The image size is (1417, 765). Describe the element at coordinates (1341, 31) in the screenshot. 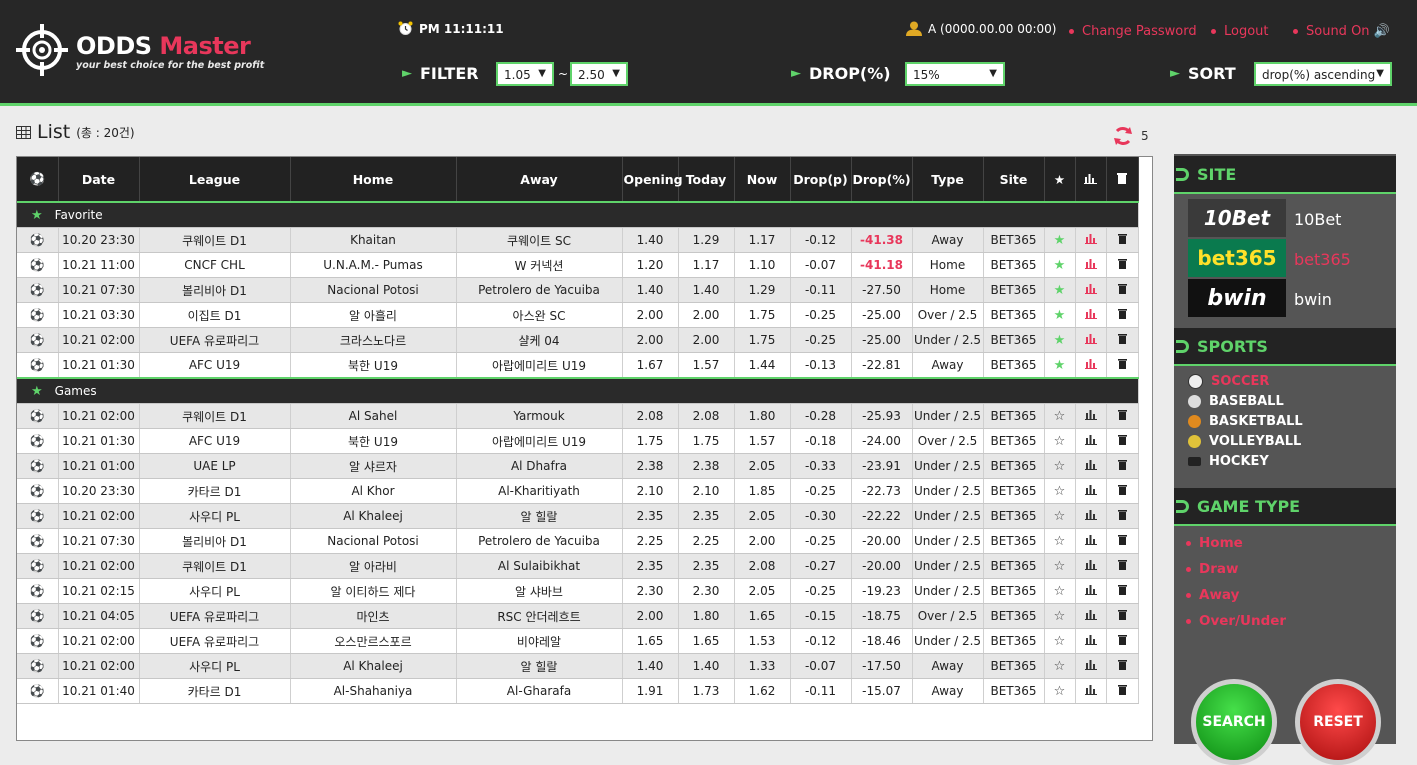

I see `sound-toggle: Sound On 🔊` at that location.